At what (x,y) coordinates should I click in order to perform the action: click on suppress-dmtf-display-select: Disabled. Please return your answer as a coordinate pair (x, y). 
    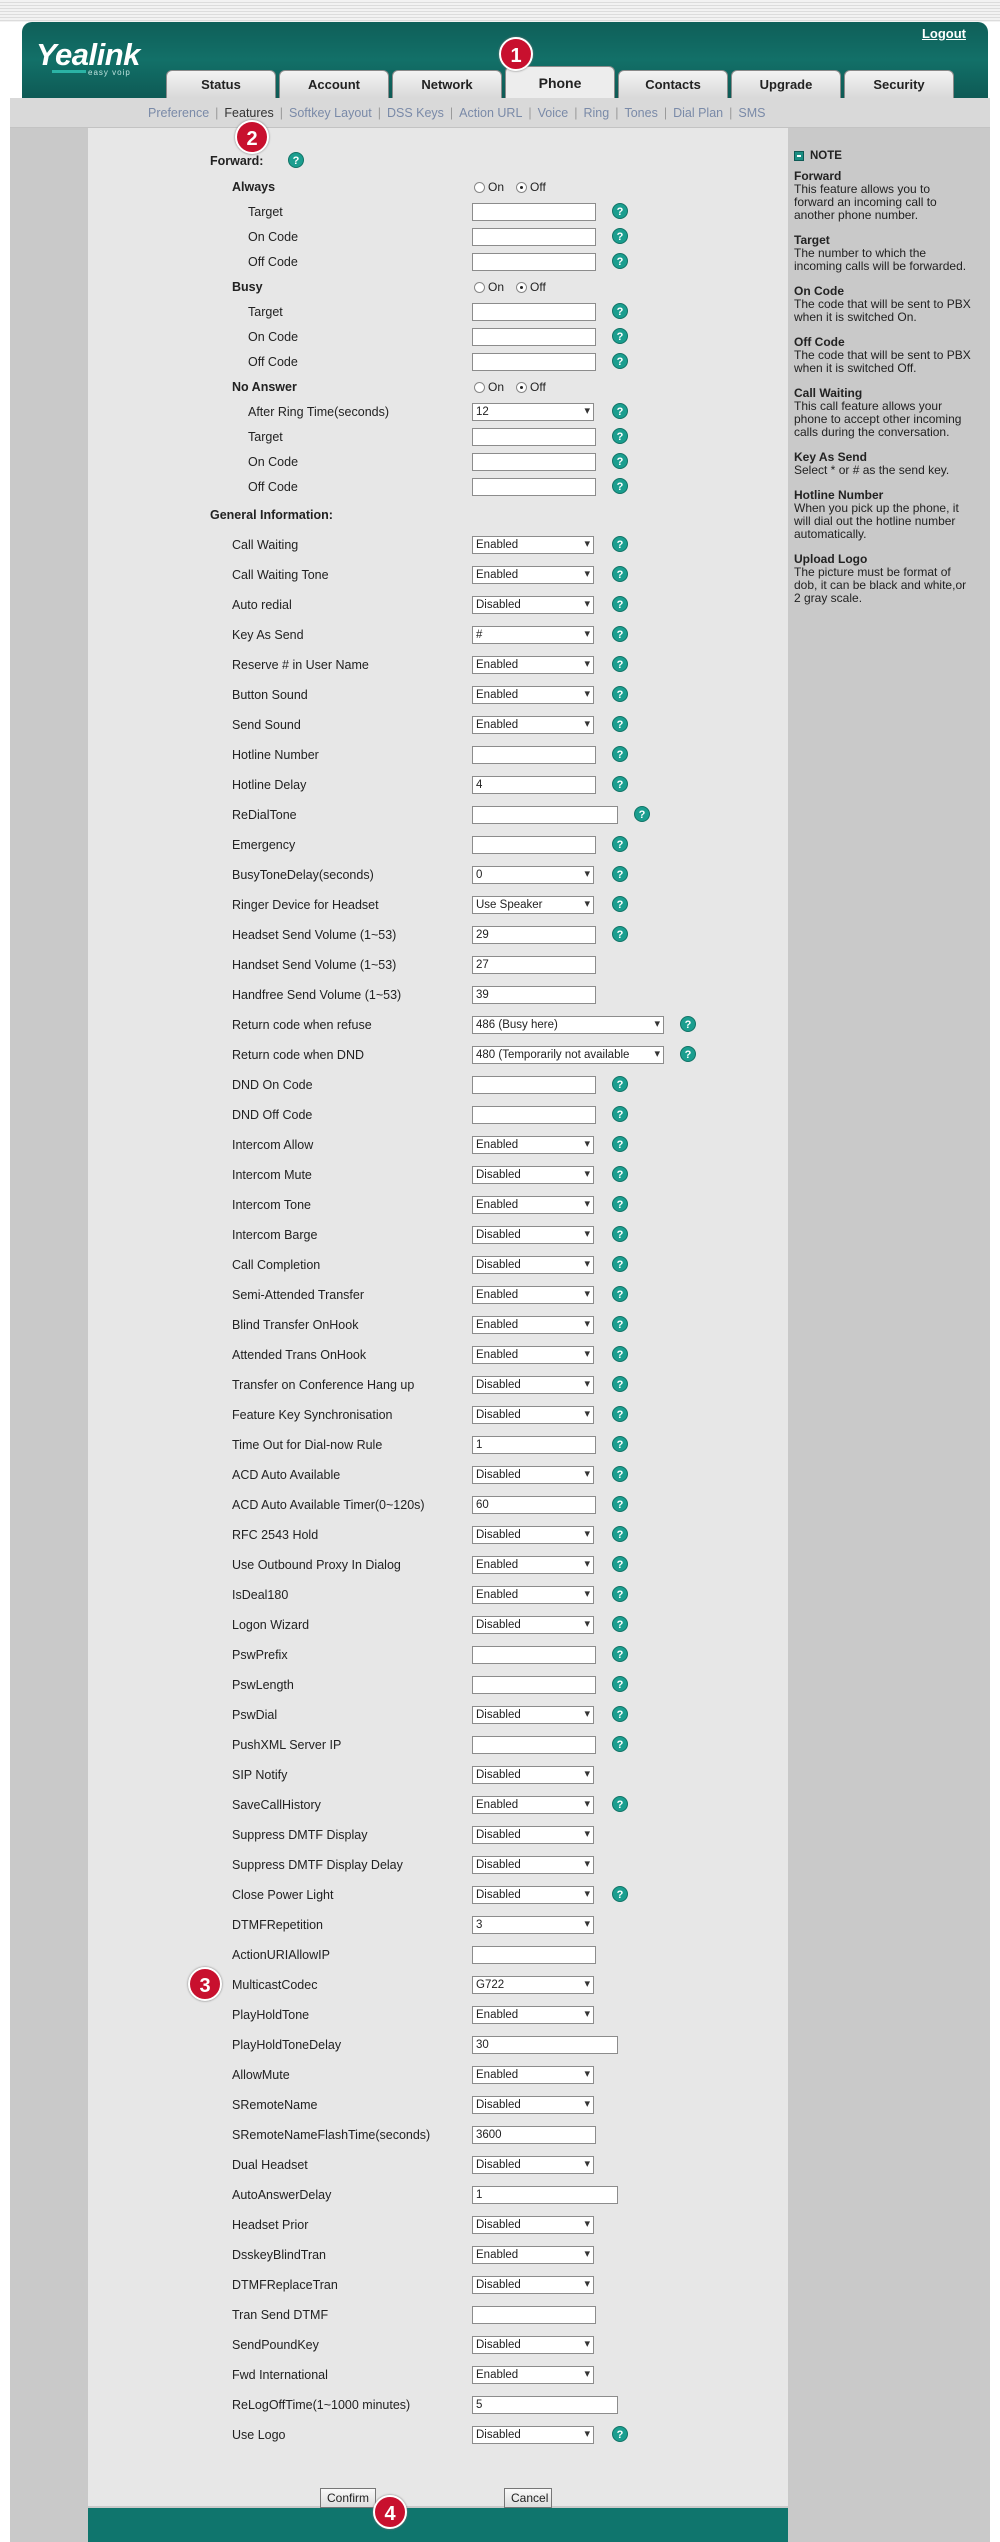
    Looking at the image, I should click on (533, 1835).